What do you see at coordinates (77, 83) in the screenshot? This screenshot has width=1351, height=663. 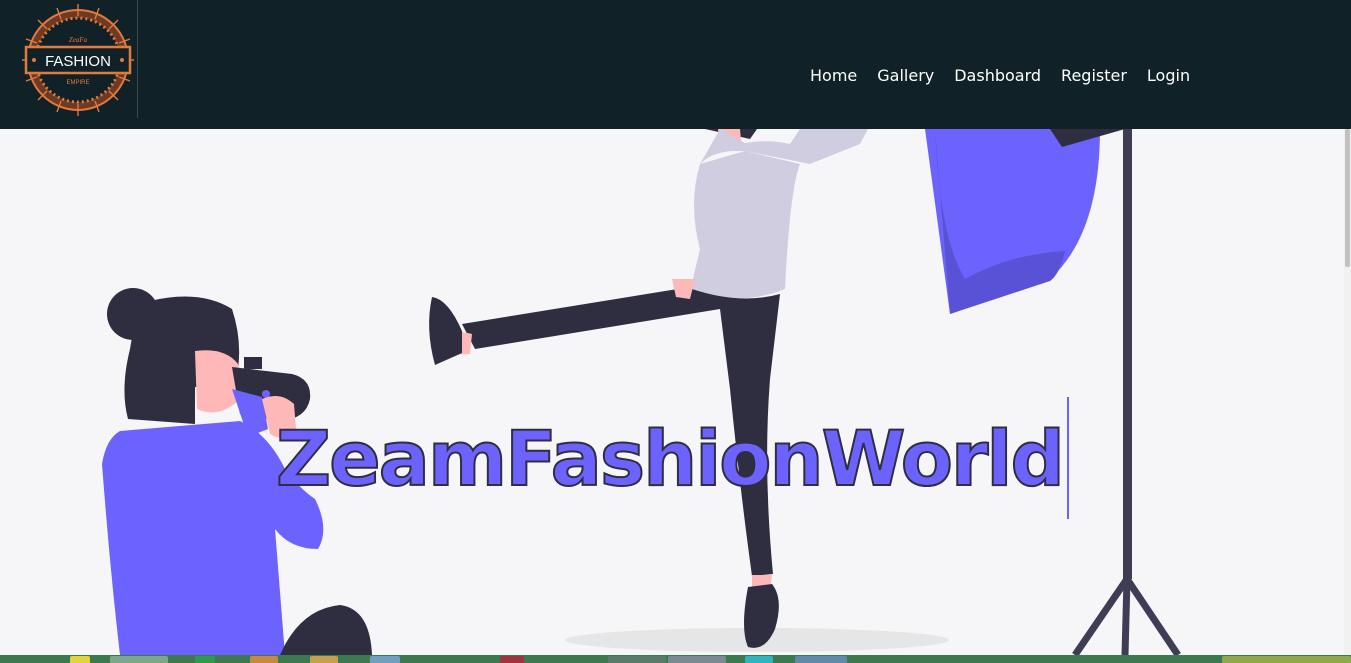 I see `svg-text: EMPIRE` at bounding box center [77, 83].